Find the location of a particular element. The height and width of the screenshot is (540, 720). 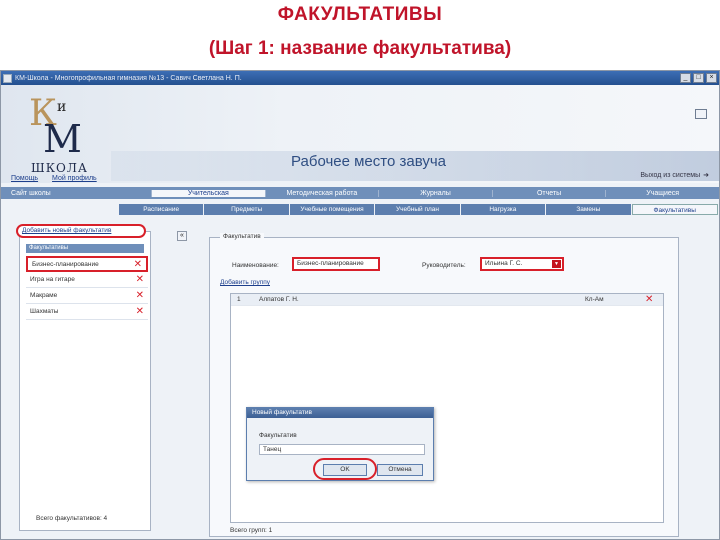

head-label: Руководитель: is located at coordinates (444, 265).